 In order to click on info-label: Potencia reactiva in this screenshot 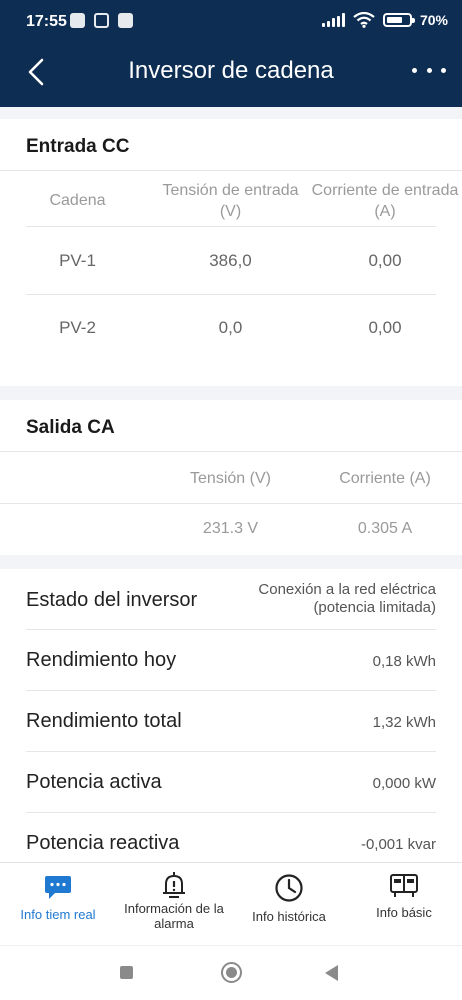, I will do `click(103, 843)`.